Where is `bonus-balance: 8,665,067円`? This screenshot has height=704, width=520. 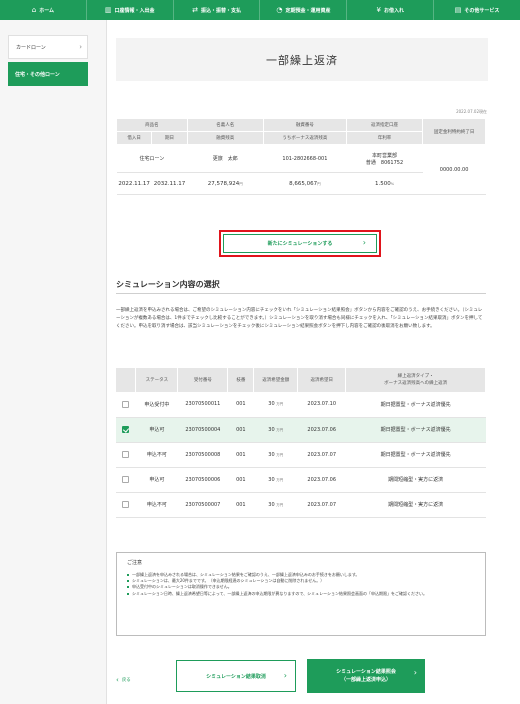 bonus-balance: 8,665,067円 is located at coordinates (305, 183).